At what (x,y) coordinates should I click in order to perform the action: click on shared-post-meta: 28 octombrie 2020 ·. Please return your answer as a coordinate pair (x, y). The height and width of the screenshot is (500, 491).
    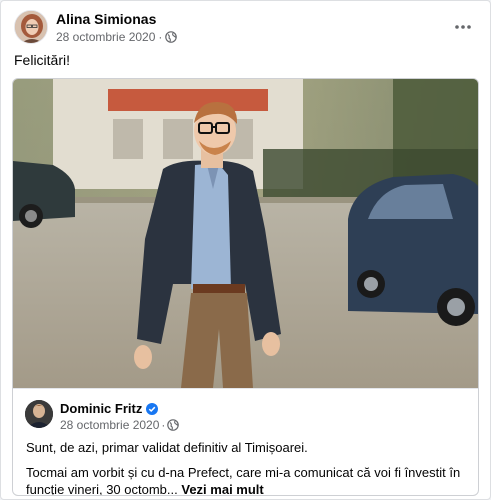
    Looking at the image, I should click on (120, 425).